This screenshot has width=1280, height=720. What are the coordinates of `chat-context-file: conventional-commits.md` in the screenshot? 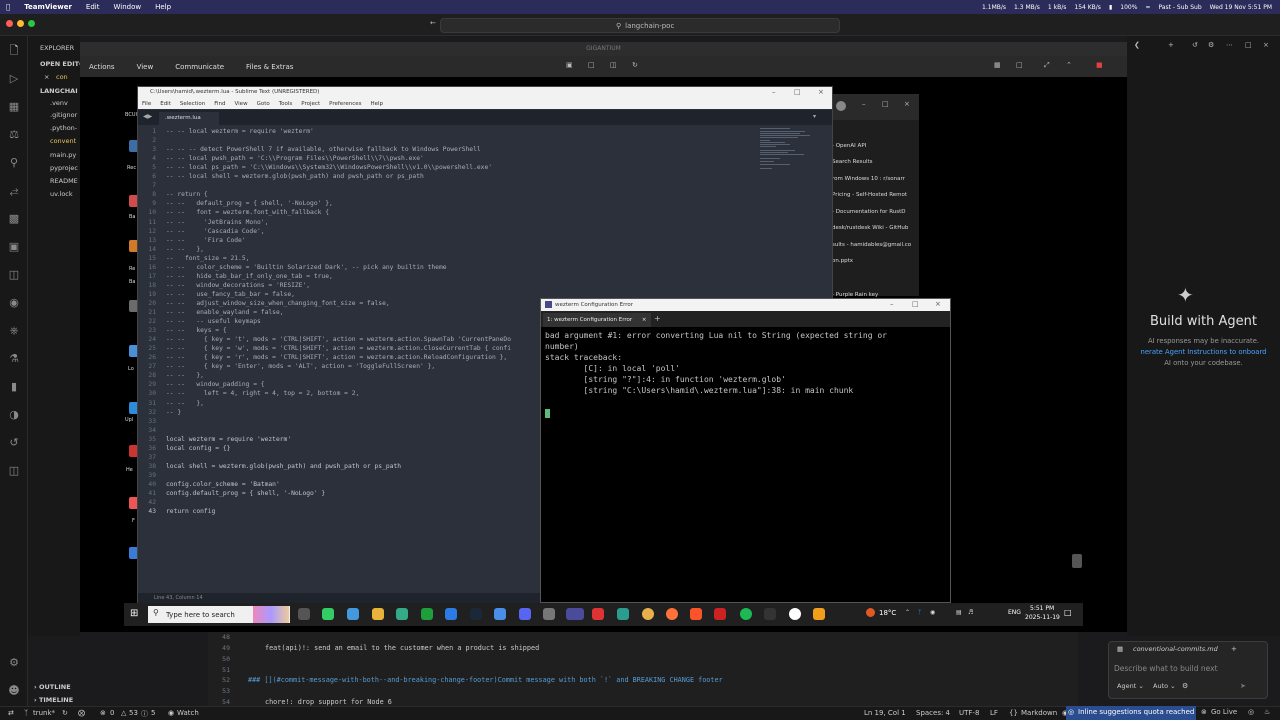 It's located at (1175, 649).